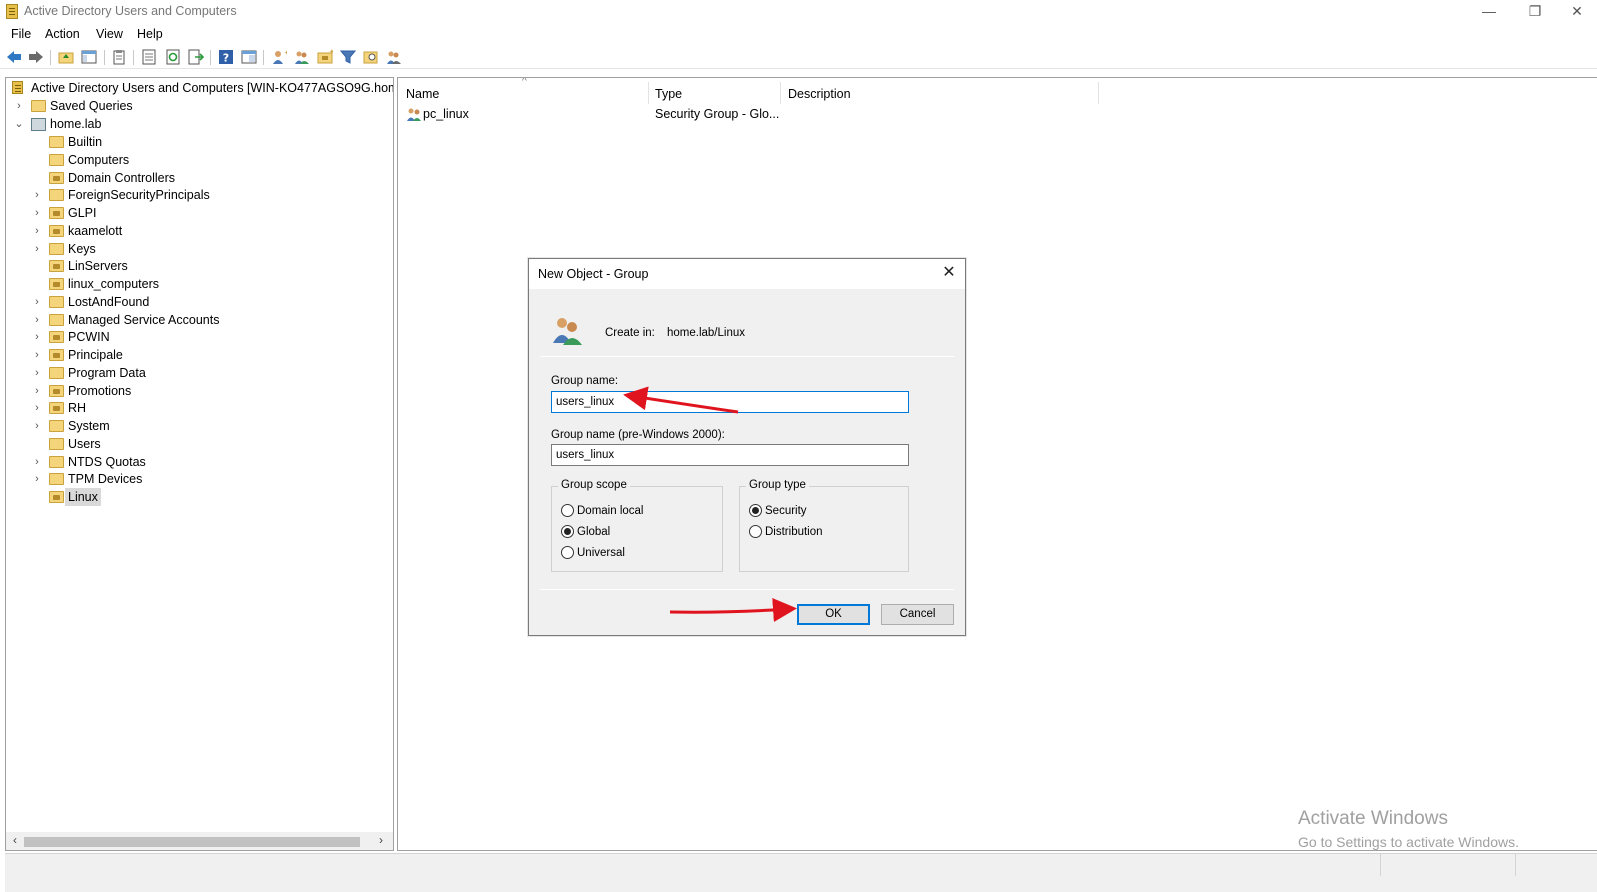 This screenshot has height=892, width=1597. What do you see at coordinates (62, 34) in the screenshot?
I see `menu-action: Action` at bounding box center [62, 34].